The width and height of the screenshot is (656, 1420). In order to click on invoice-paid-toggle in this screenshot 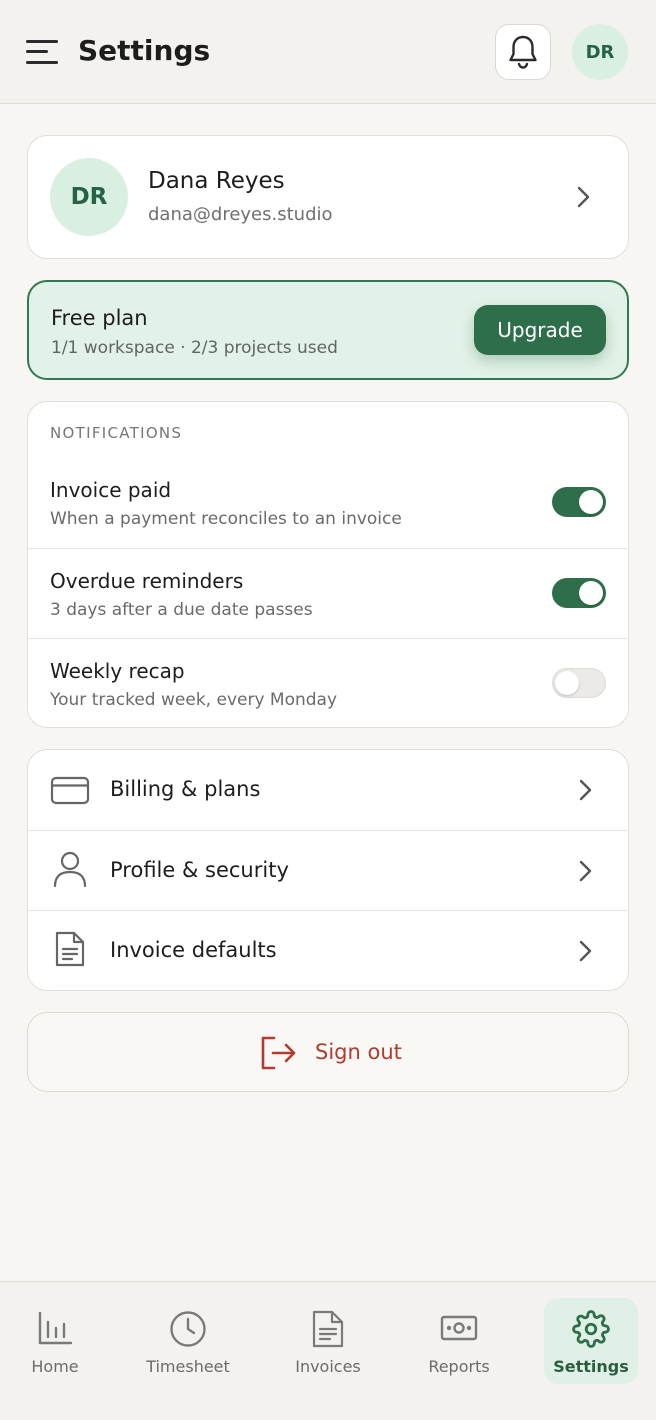, I will do `click(579, 502)`.